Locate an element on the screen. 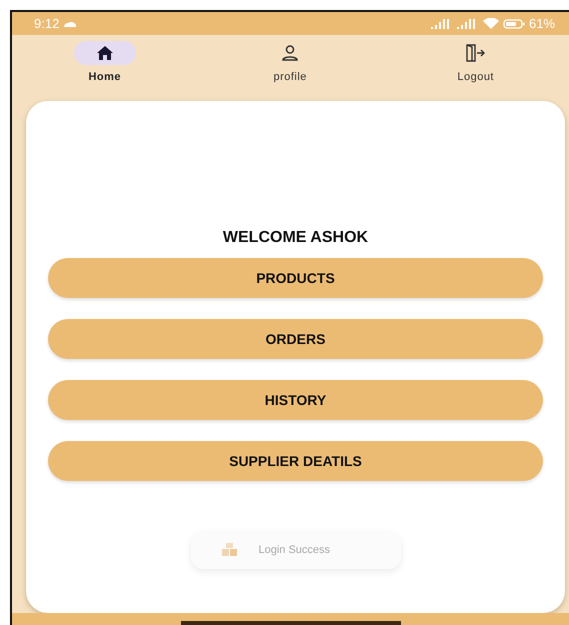 The width and height of the screenshot is (569, 625). home-icon is located at coordinates (104, 53).